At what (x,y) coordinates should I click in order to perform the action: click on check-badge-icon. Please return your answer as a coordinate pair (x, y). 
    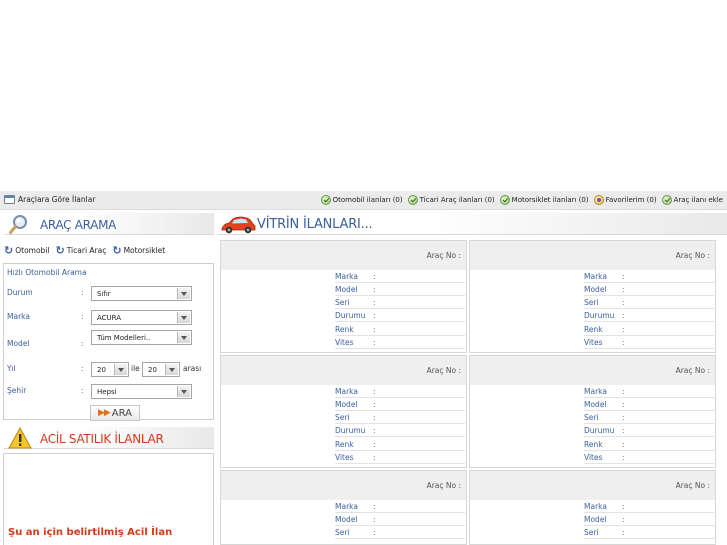
    Looking at the image, I should click on (325, 200).